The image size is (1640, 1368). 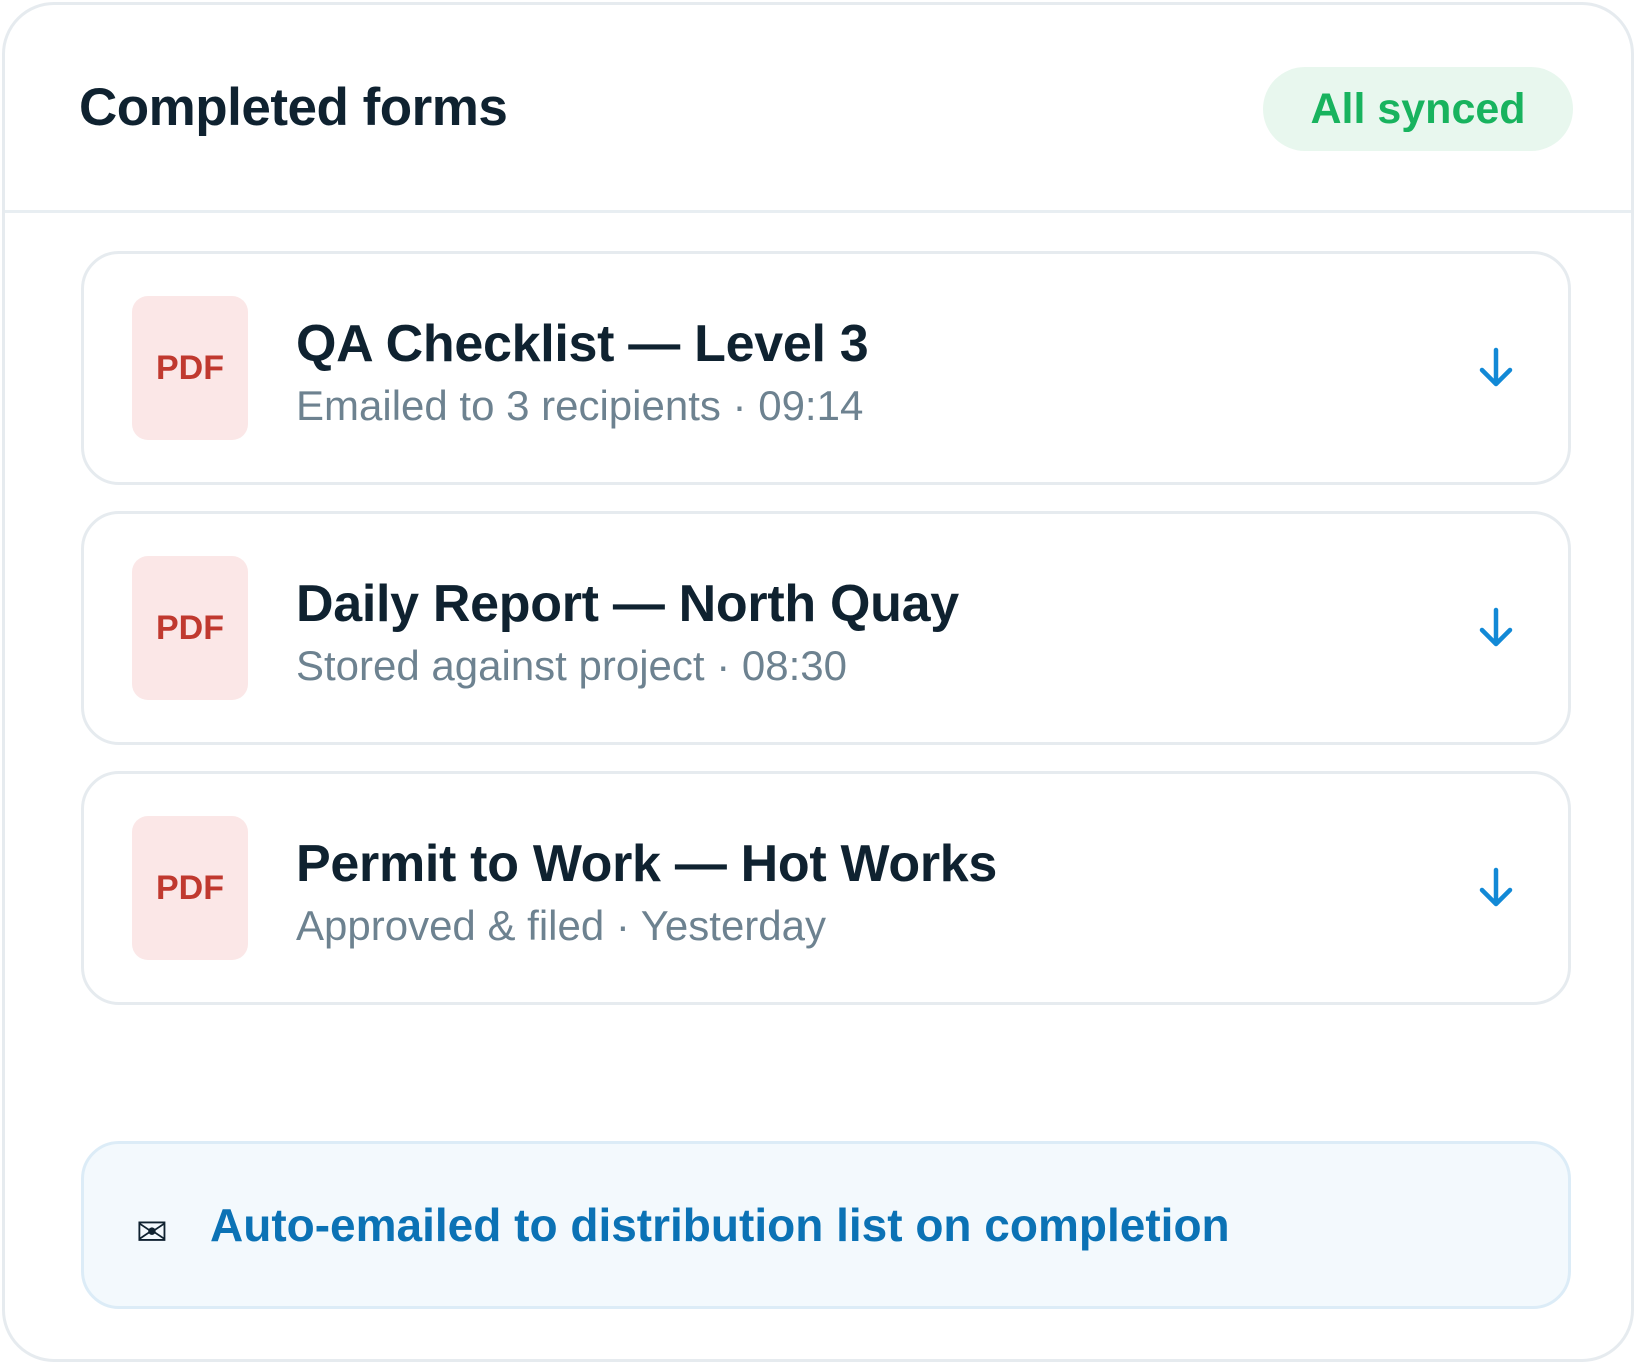 What do you see at coordinates (627, 604) in the screenshot?
I see `form-title: Daily Report — North Quay` at bounding box center [627, 604].